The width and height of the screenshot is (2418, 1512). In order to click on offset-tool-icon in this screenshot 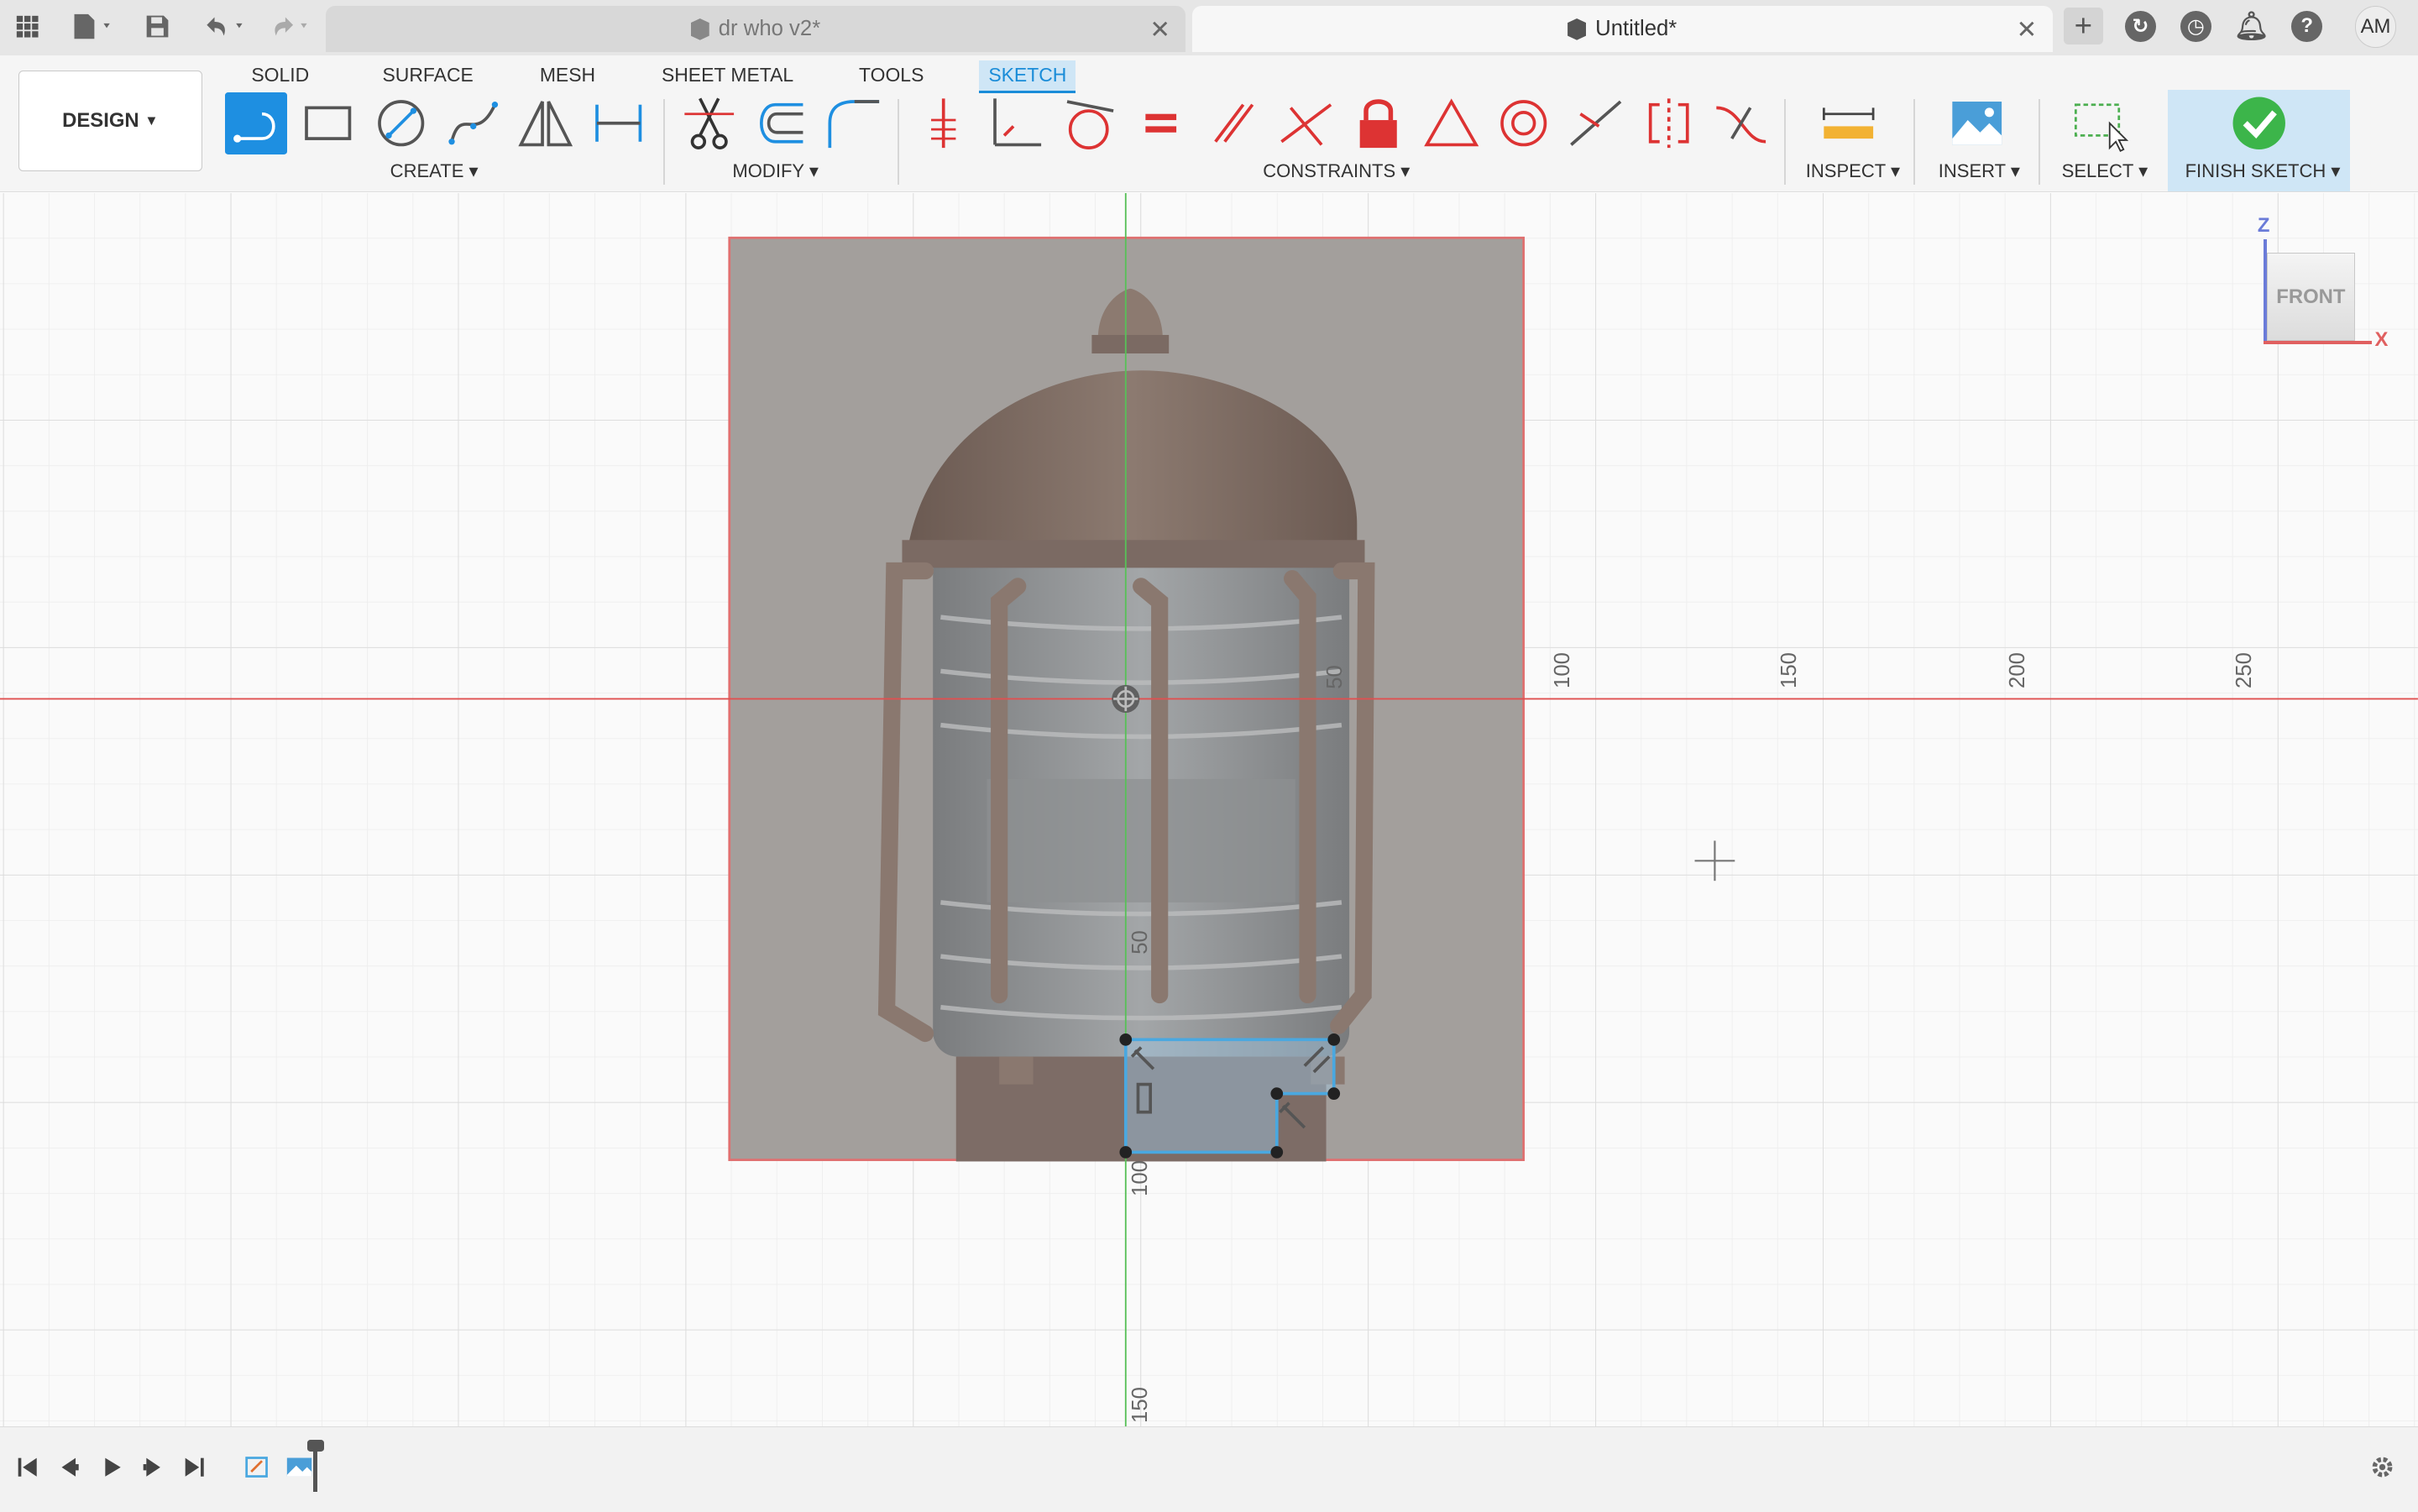, I will do `click(781, 123)`.